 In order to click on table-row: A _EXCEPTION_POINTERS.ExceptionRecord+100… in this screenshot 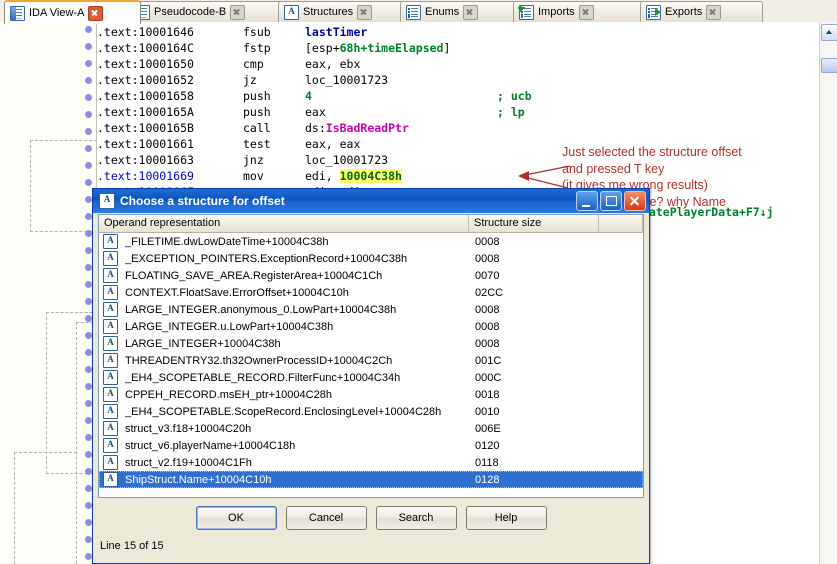, I will do `click(371, 258)`.